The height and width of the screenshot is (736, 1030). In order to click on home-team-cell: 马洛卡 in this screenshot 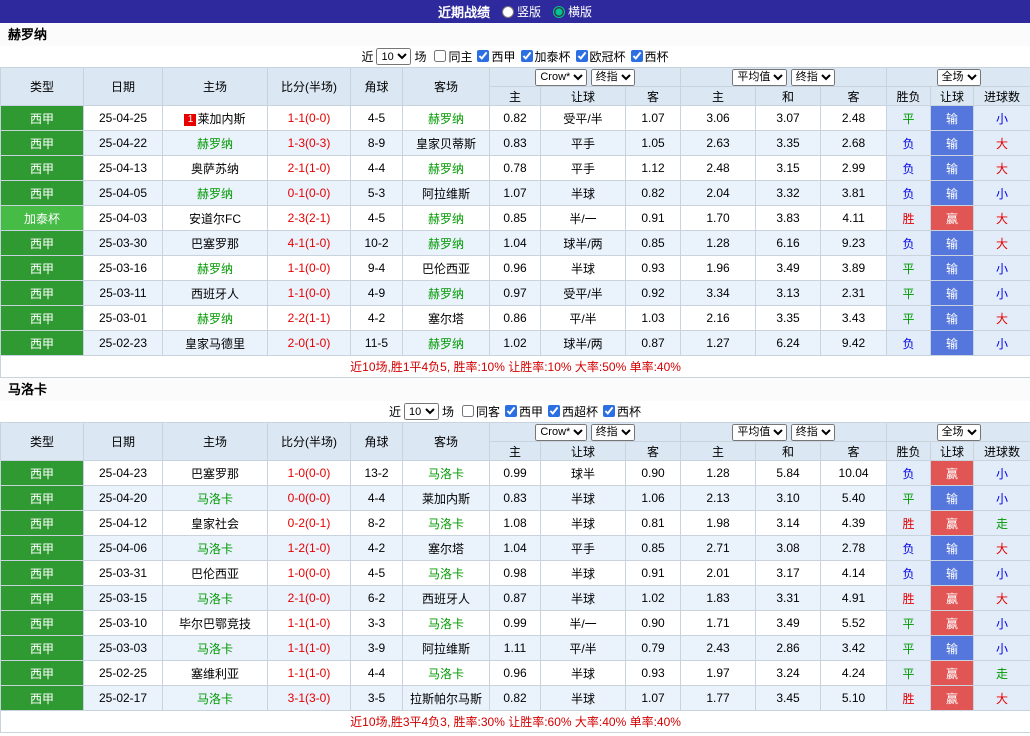, I will do `click(215, 548)`.